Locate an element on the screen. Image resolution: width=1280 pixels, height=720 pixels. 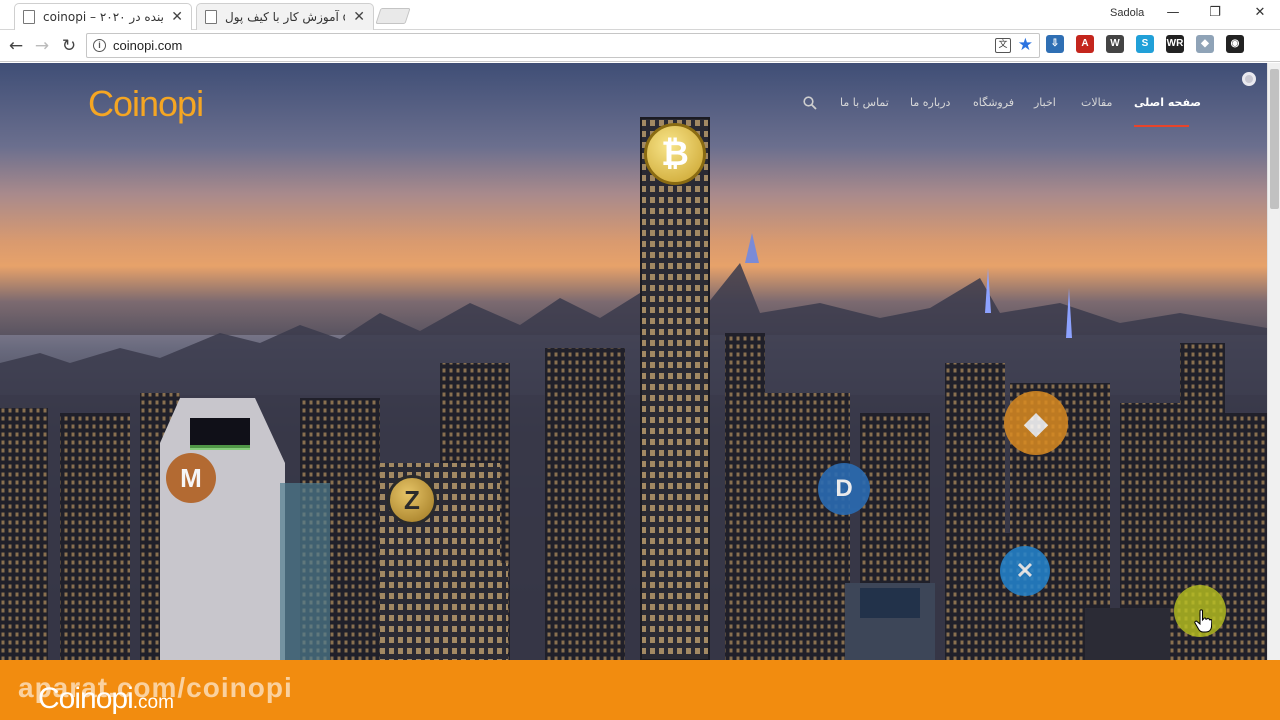
search-icon is located at coordinates (810, 103).